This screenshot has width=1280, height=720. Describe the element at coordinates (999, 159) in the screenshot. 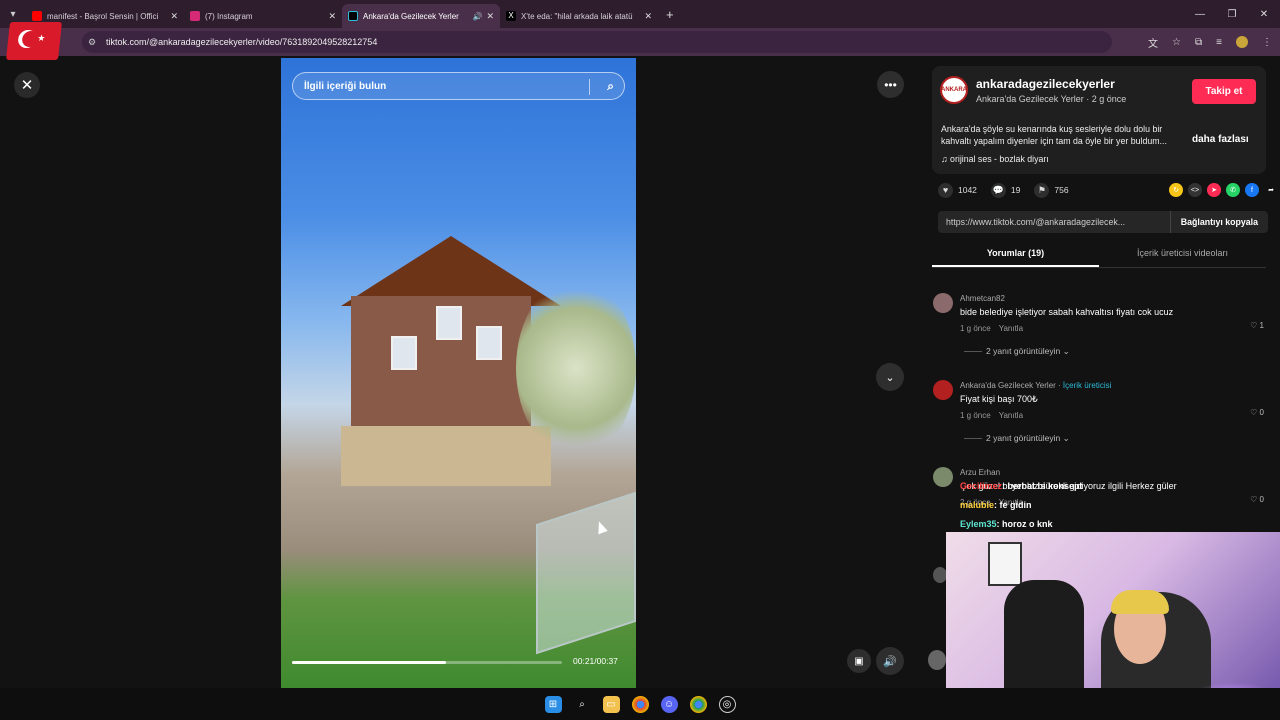

I see `music-title: orijinal ses - bozlak diyarı` at that location.